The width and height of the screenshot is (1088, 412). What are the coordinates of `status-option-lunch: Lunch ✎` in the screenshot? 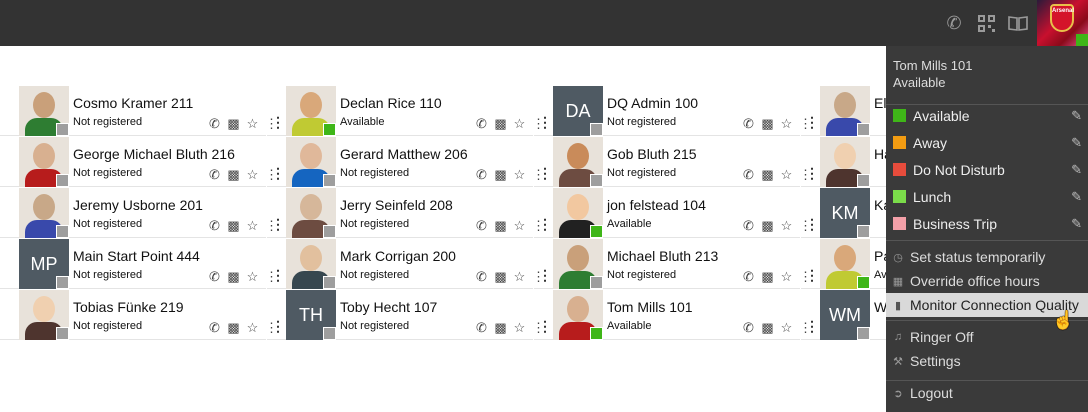 It's located at (987, 196).